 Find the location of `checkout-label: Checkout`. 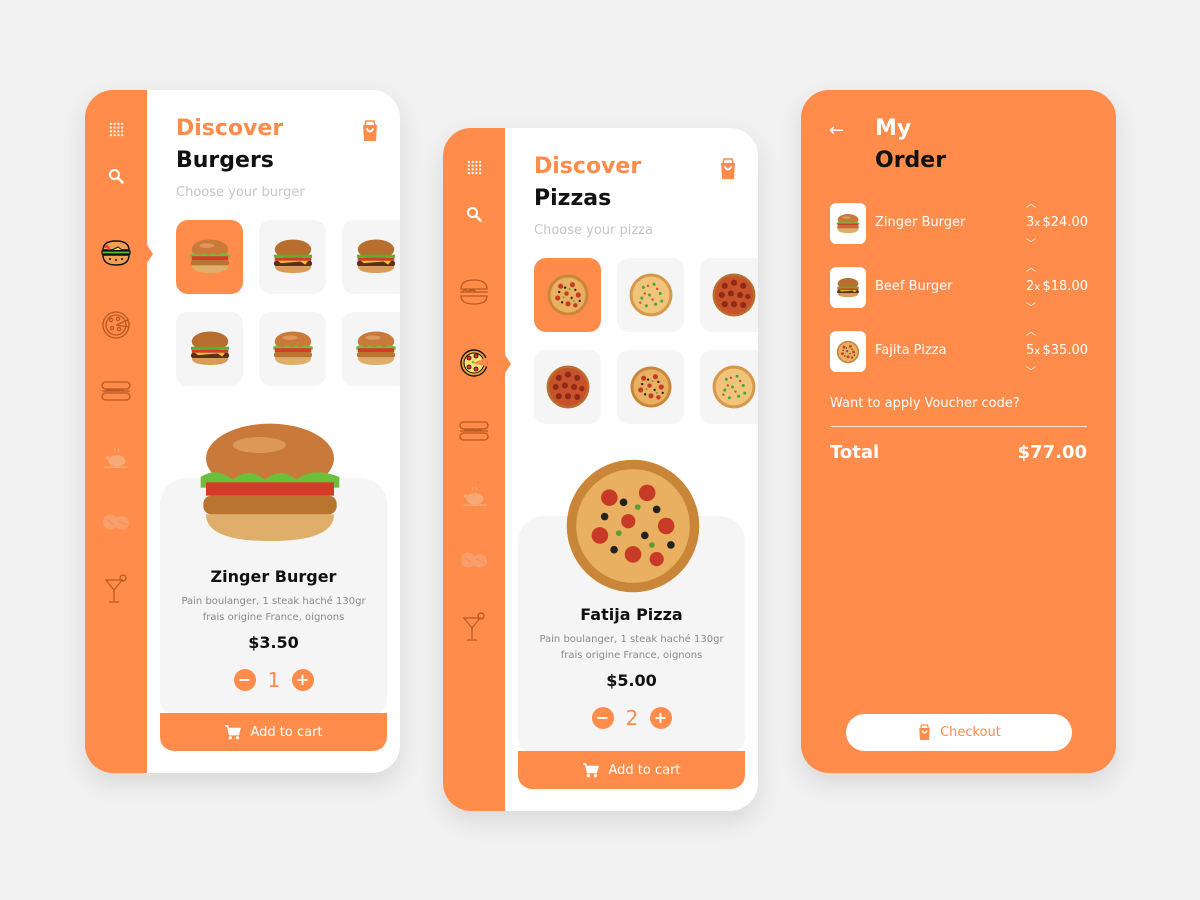

checkout-label: Checkout is located at coordinates (970, 732).